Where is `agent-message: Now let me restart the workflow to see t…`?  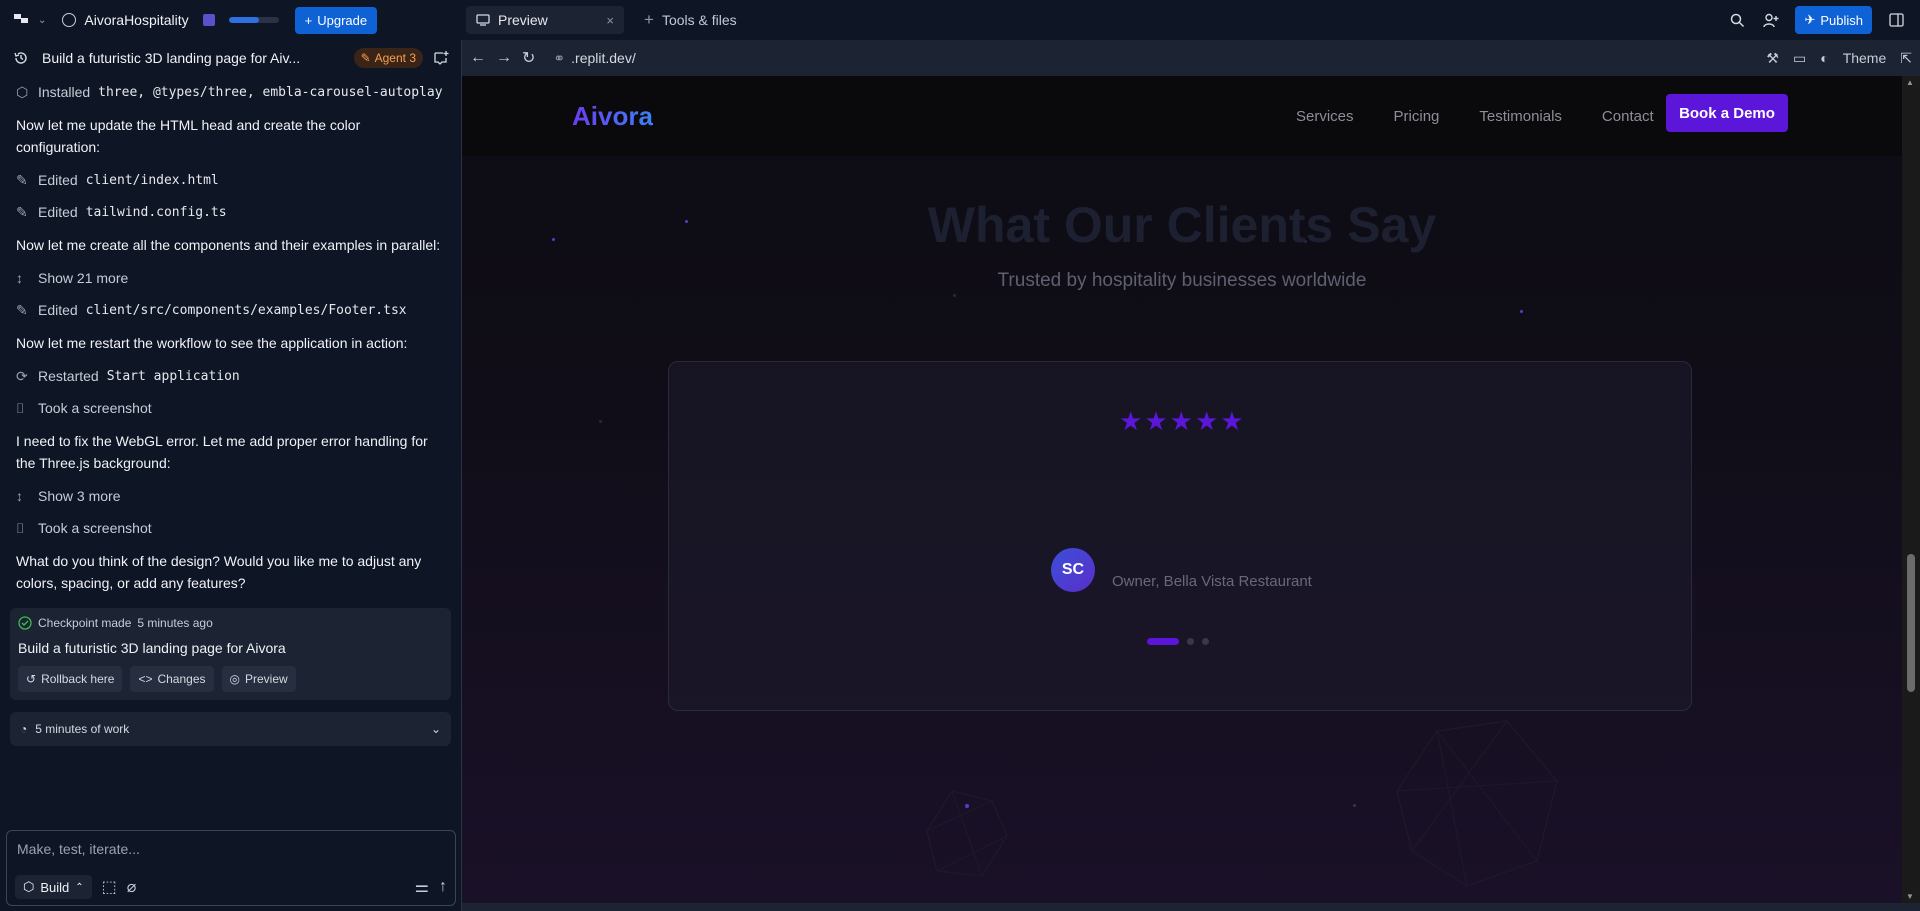 agent-message: Now let me restart the workflow to see t… is located at coordinates (212, 343).